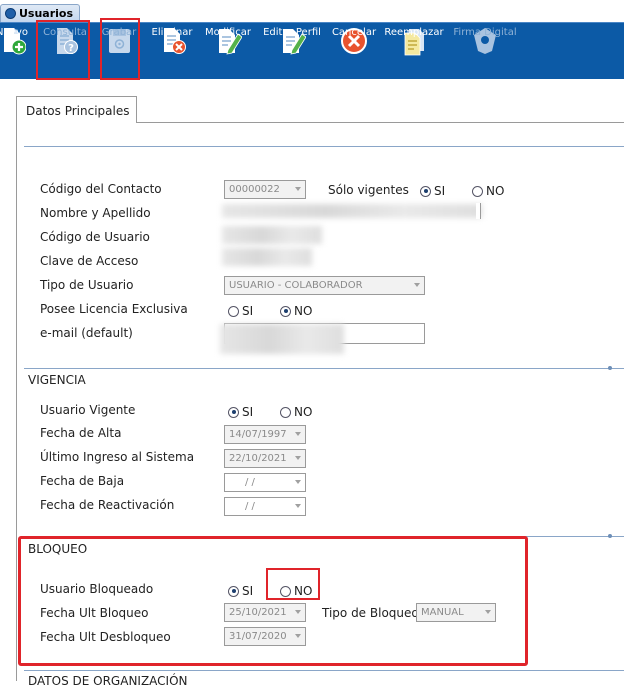  What do you see at coordinates (324, 670) in the screenshot?
I see `organizacion-divider` at bounding box center [324, 670].